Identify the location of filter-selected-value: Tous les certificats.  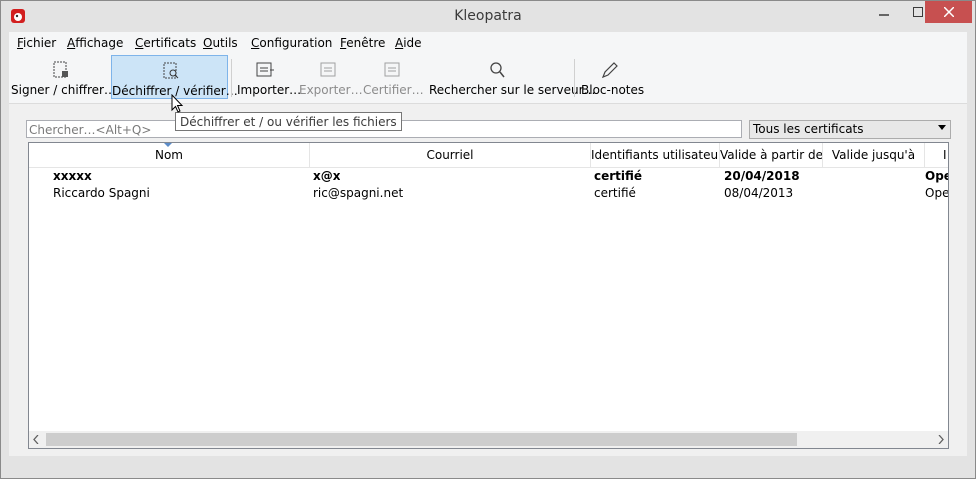
(808, 129).